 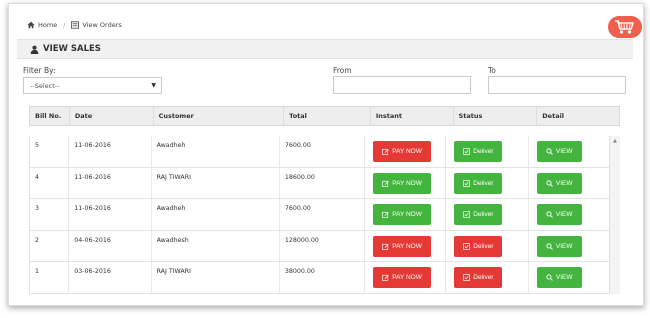 What do you see at coordinates (578, 116) in the screenshot?
I see `column-header-detail: Detail` at bounding box center [578, 116].